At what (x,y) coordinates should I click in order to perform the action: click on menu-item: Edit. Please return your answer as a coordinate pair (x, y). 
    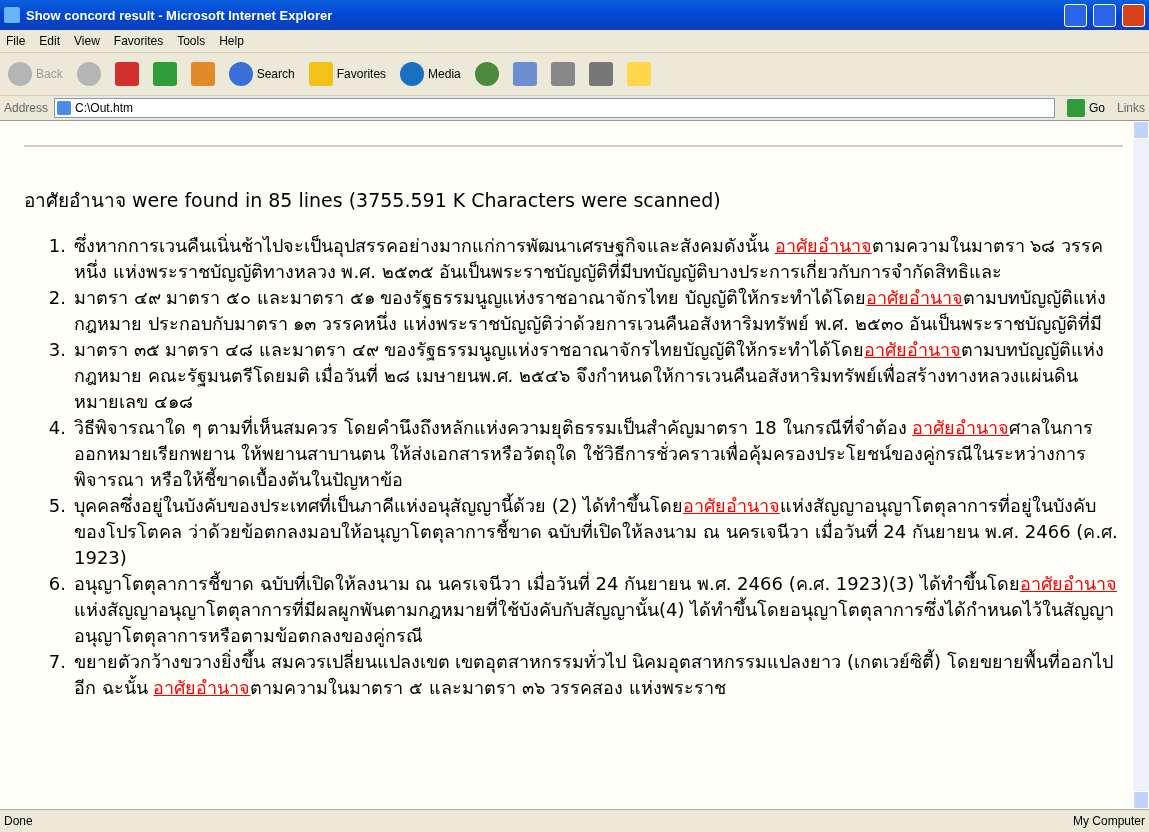
    Looking at the image, I should click on (50, 41).